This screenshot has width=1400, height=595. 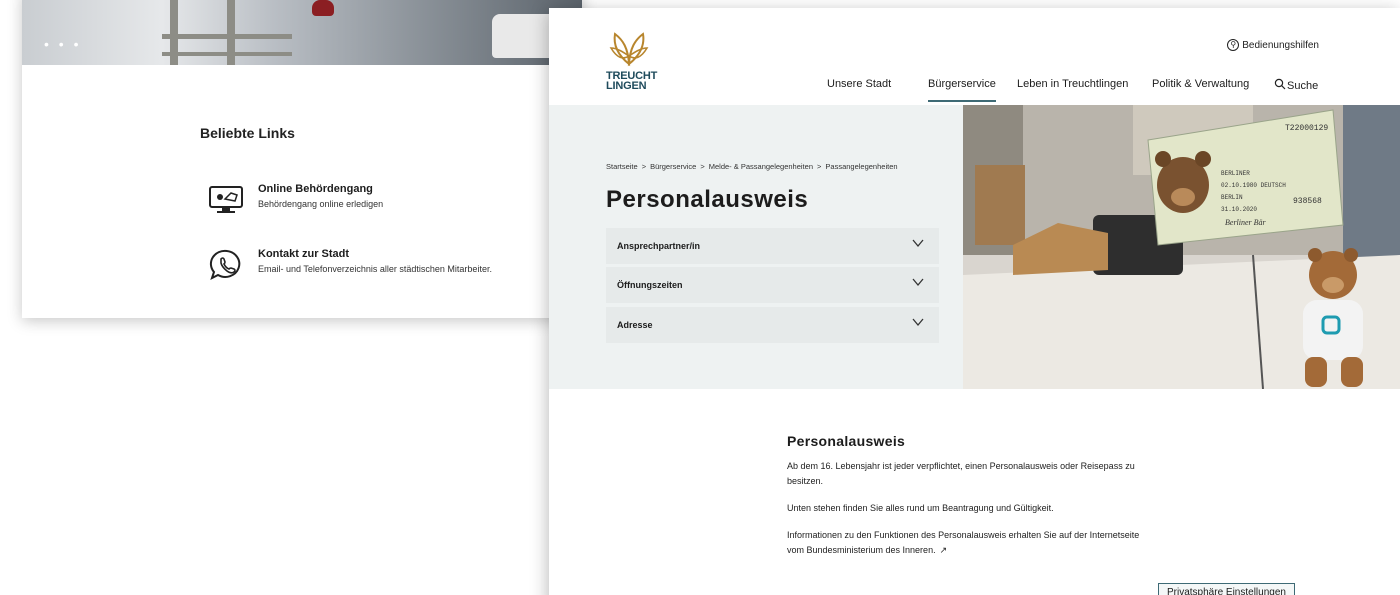 I want to click on privacy-settings-button: Privatsphäre Einstellungen, so click(x=1226, y=589).